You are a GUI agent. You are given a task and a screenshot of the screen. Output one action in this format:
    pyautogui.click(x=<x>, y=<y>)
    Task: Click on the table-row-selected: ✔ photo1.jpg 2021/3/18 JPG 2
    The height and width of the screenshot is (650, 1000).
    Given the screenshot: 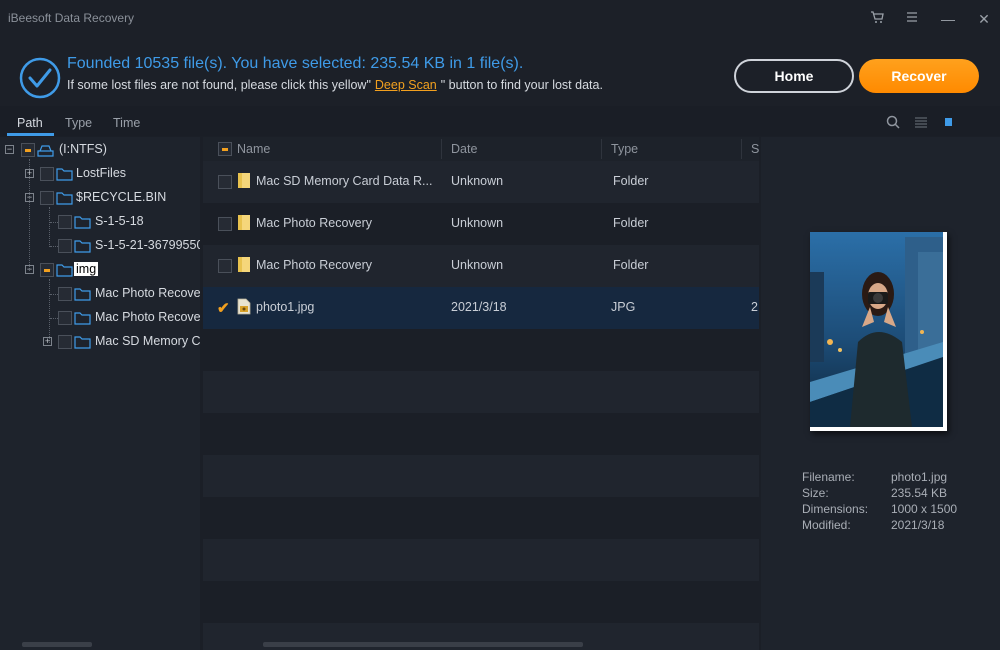 What is the action you would take?
    pyautogui.click(x=481, y=308)
    